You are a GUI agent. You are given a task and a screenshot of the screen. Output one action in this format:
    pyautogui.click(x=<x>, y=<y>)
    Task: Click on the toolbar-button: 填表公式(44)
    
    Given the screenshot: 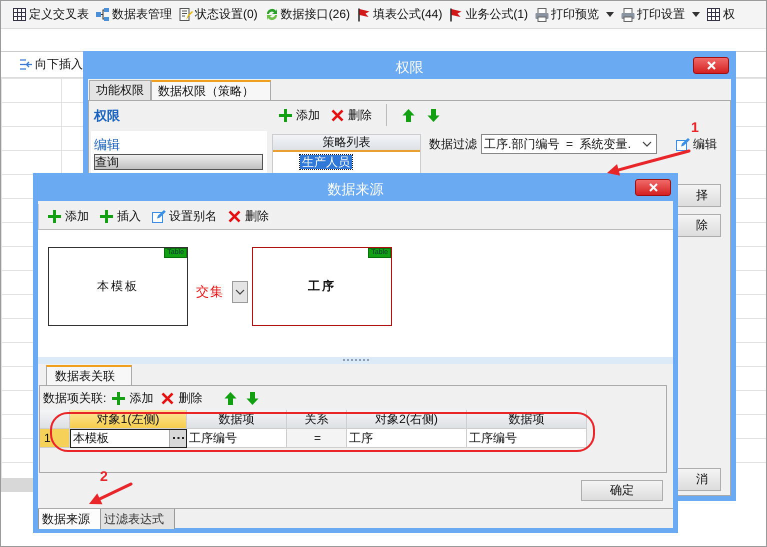 What is the action you would take?
    pyautogui.click(x=399, y=15)
    